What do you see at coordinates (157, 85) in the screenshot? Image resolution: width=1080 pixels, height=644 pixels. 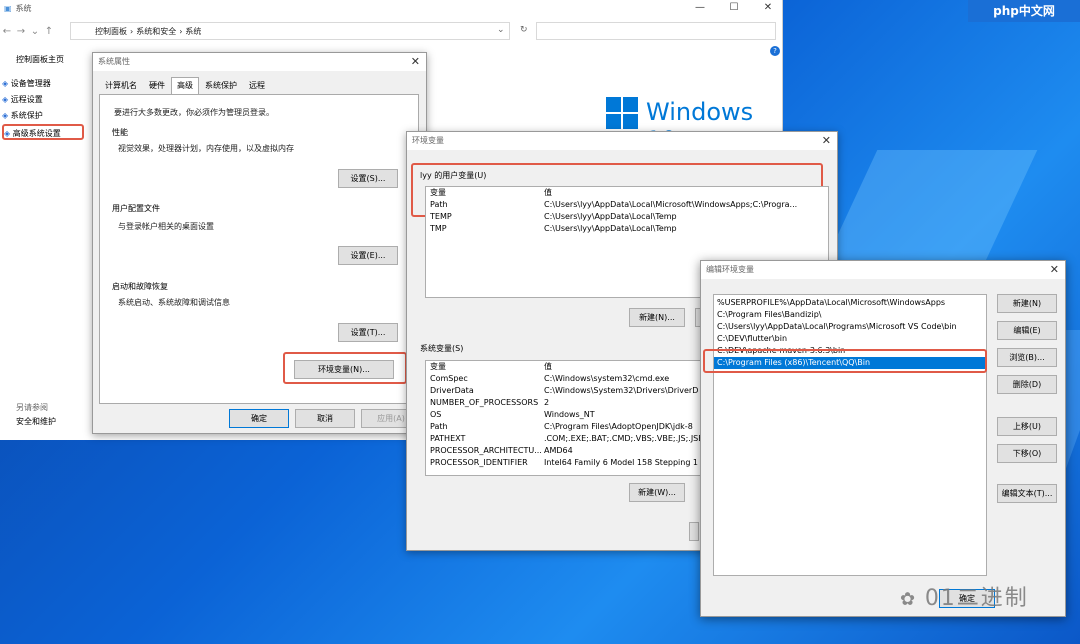 I see `tab-hardware: 硬件` at bounding box center [157, 85].